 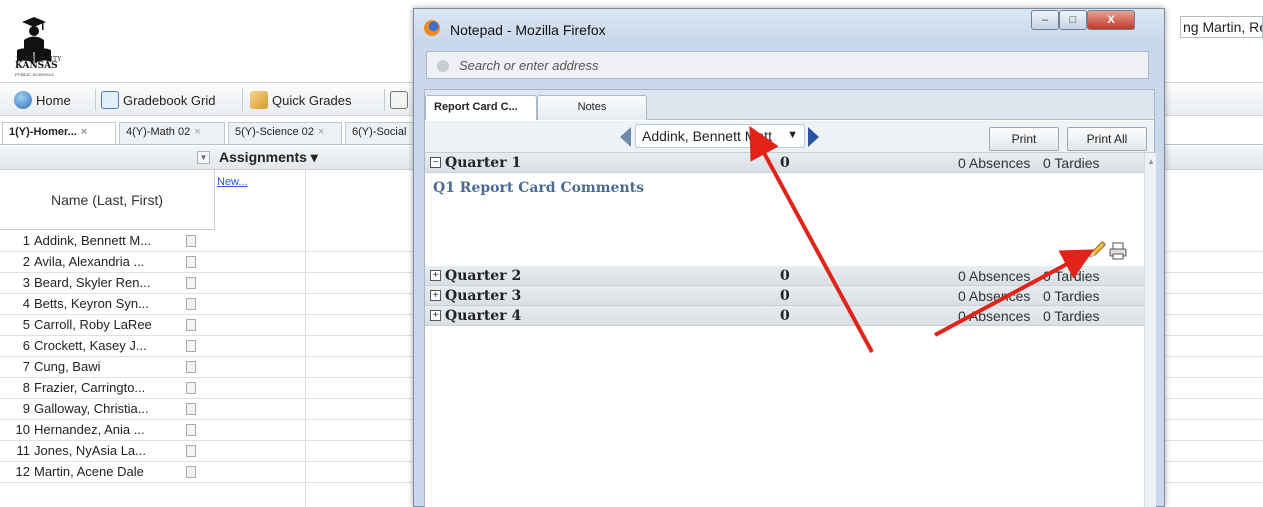 I want to click on printer-icon, so click(x=1118, y=251).